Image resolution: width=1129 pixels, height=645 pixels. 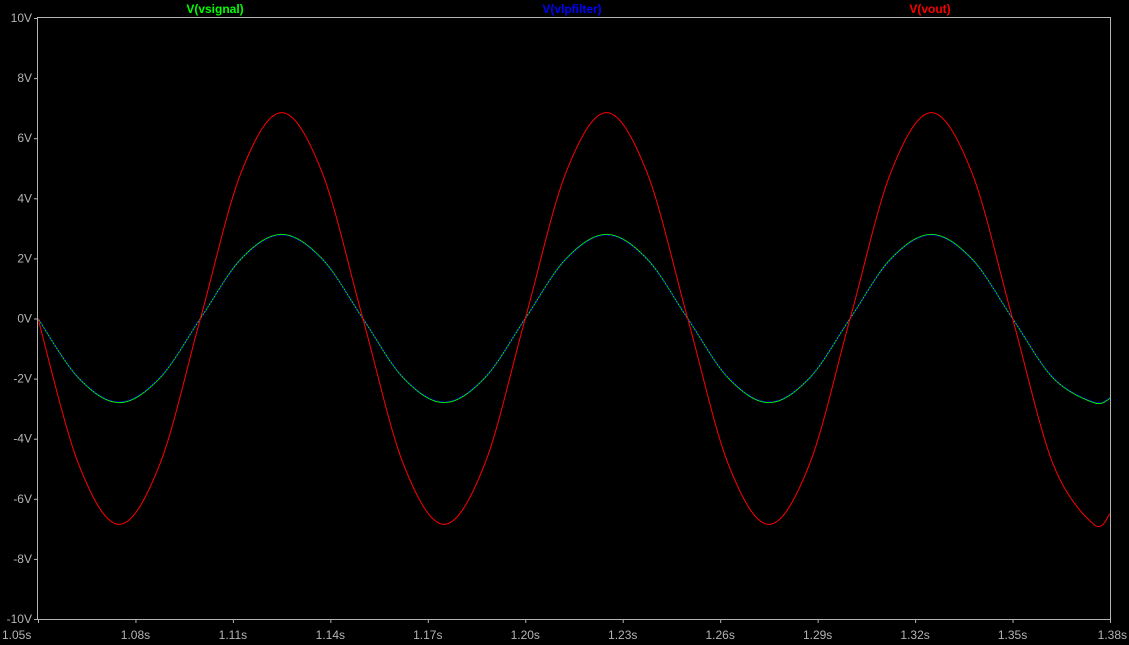 I want to click on y-tick-label: 6V, so click(x=24, y=138).